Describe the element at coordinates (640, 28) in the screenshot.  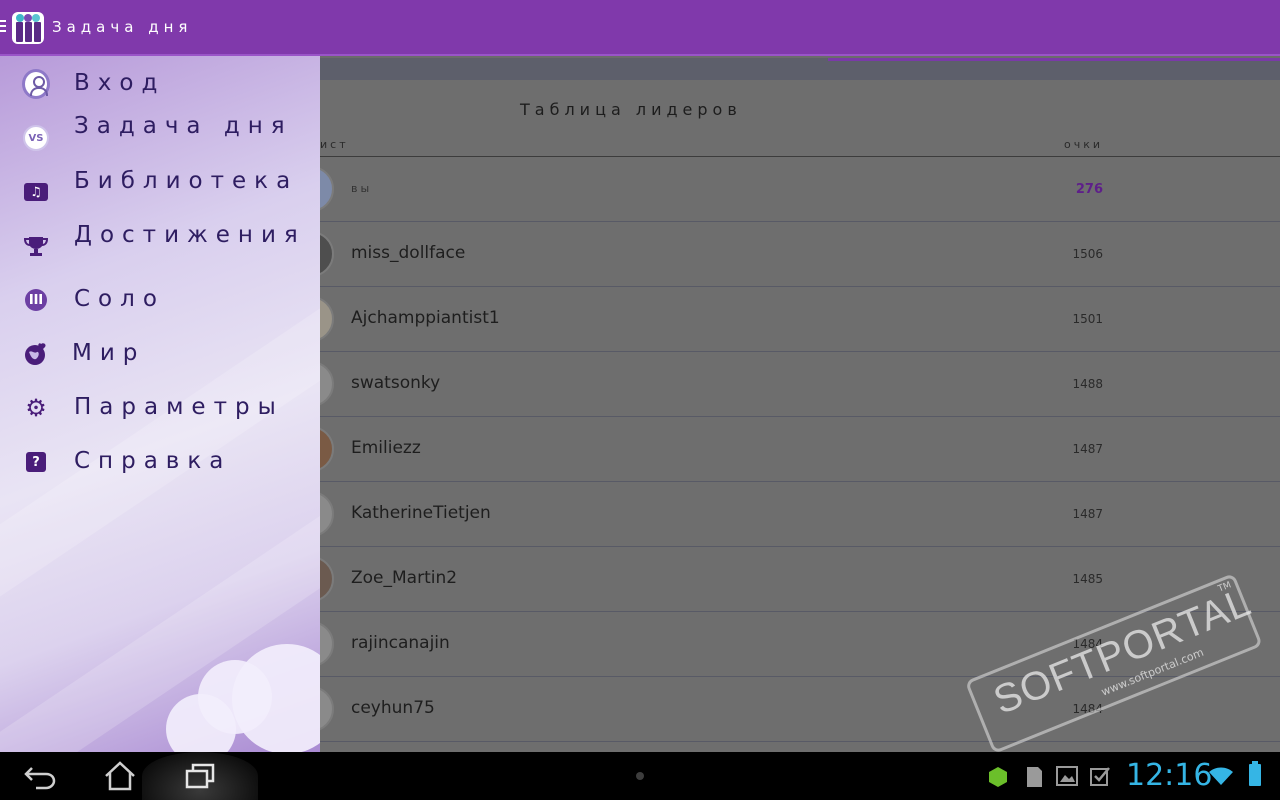
I see `app-bar: Задача дня` at that location.